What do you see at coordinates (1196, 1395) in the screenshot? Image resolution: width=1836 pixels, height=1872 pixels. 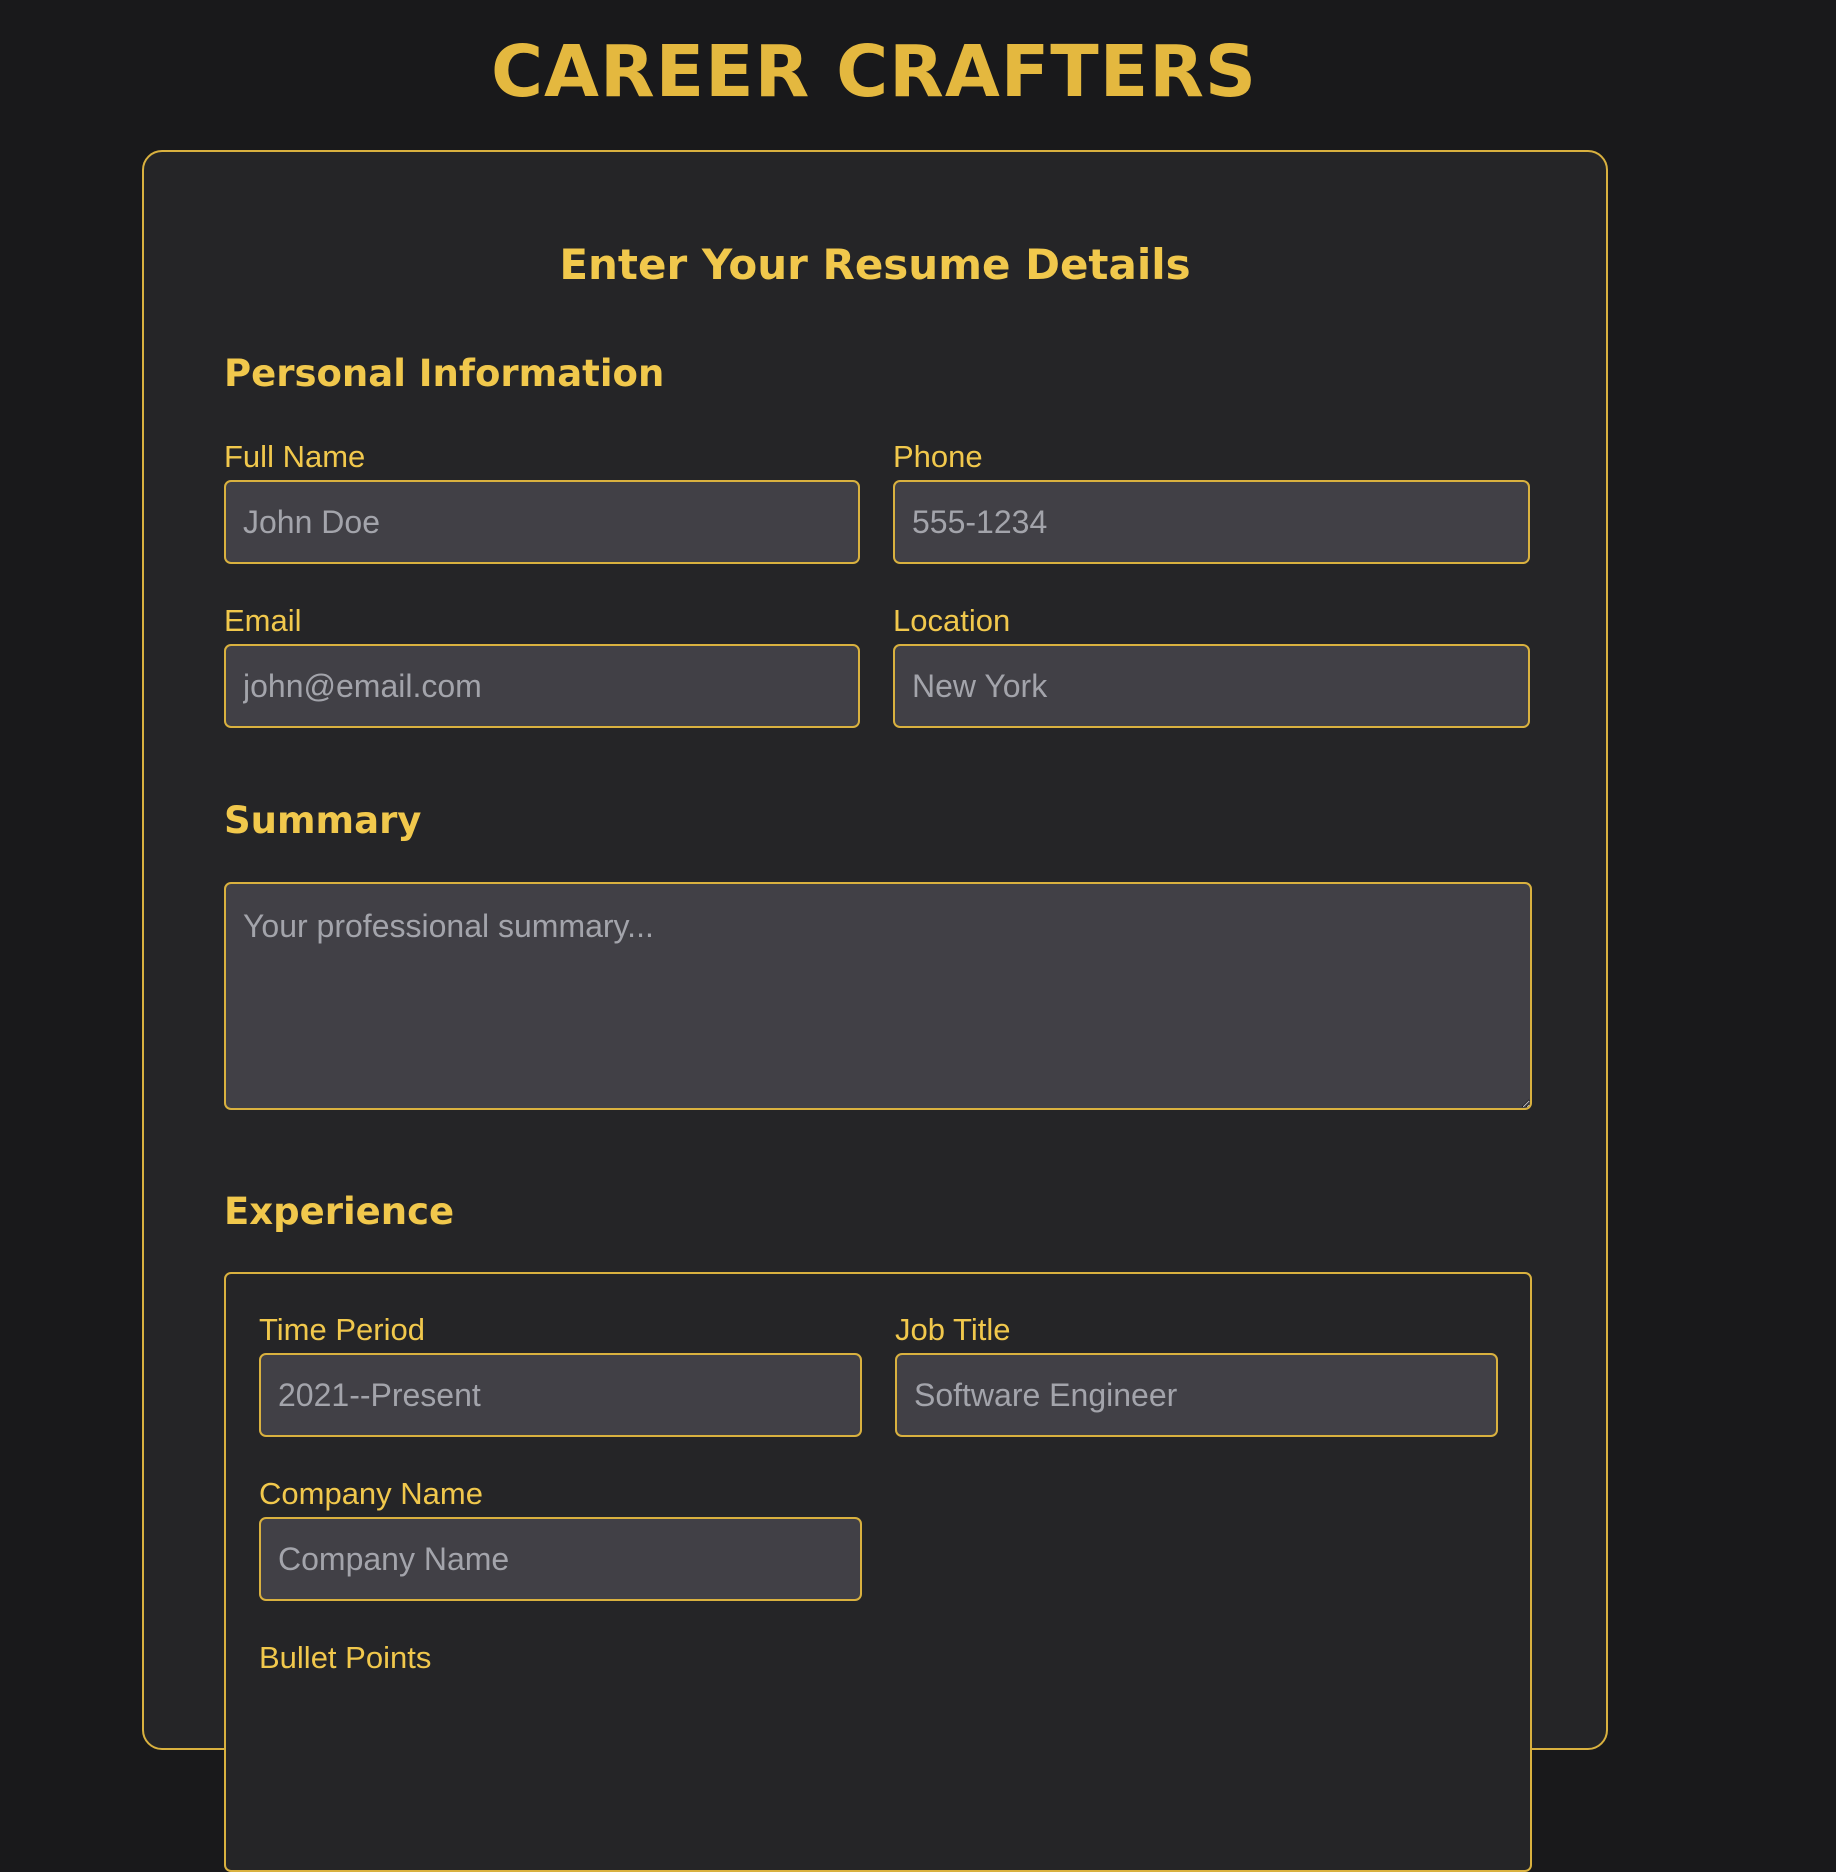 I see `job-title-input` at bounding box center [1196, 1395].